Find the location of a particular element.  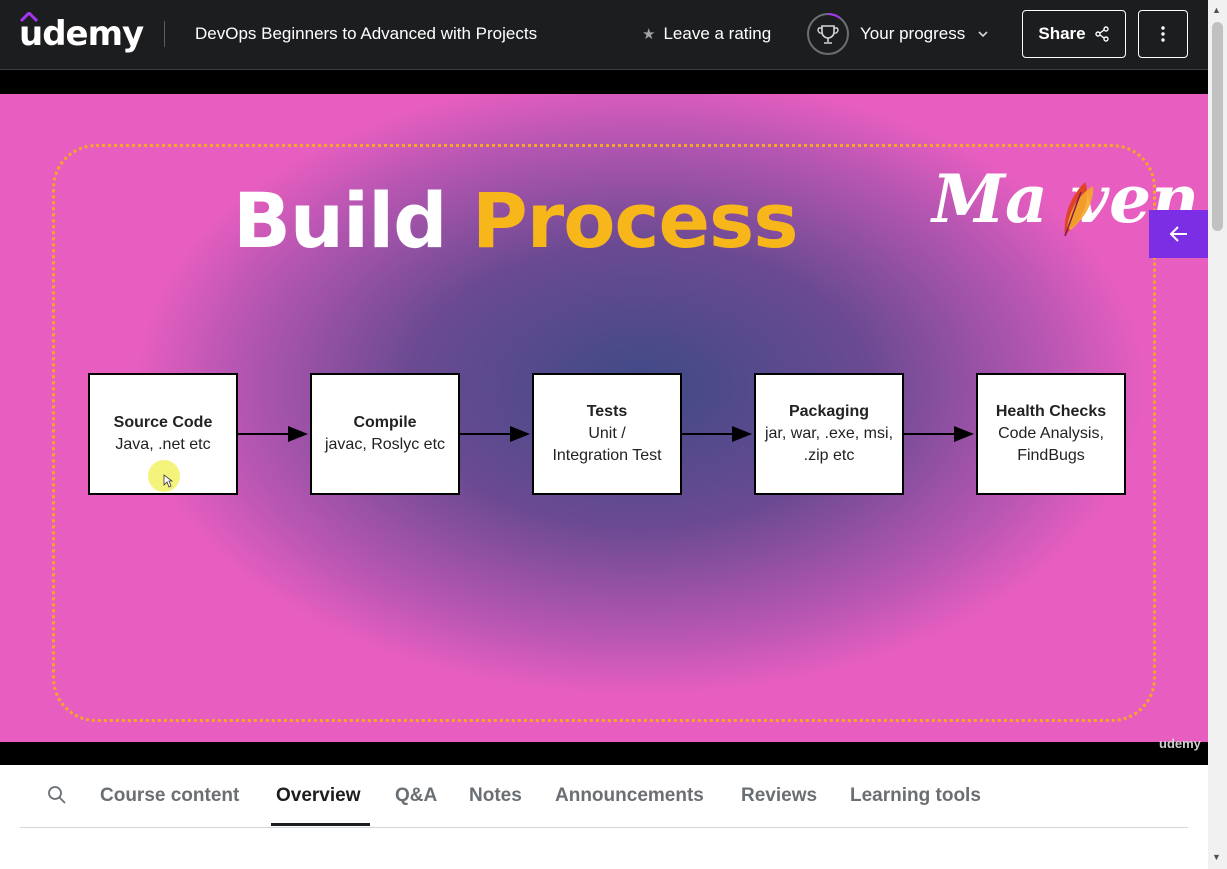

tab-announcements: Announcements is located at coordinates (629, 796).